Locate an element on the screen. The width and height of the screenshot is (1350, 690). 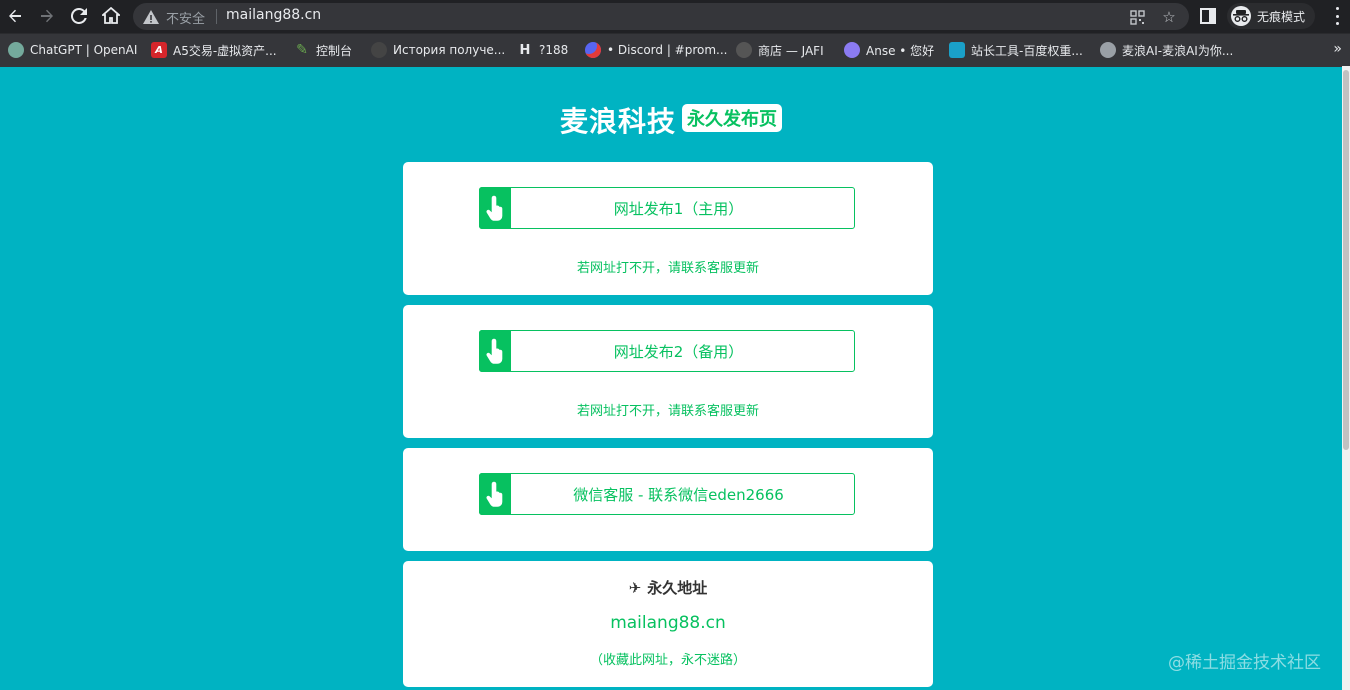
bookmark-hint: （收藏此网址，永不迷路） is located at coordinates (667, 660).